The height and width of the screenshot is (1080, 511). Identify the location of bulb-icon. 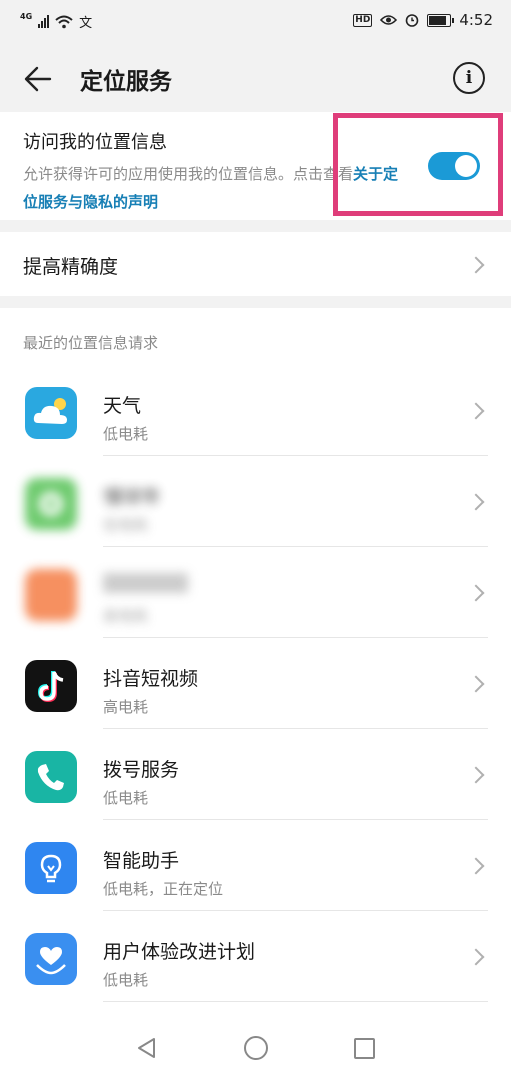
(51, 868).